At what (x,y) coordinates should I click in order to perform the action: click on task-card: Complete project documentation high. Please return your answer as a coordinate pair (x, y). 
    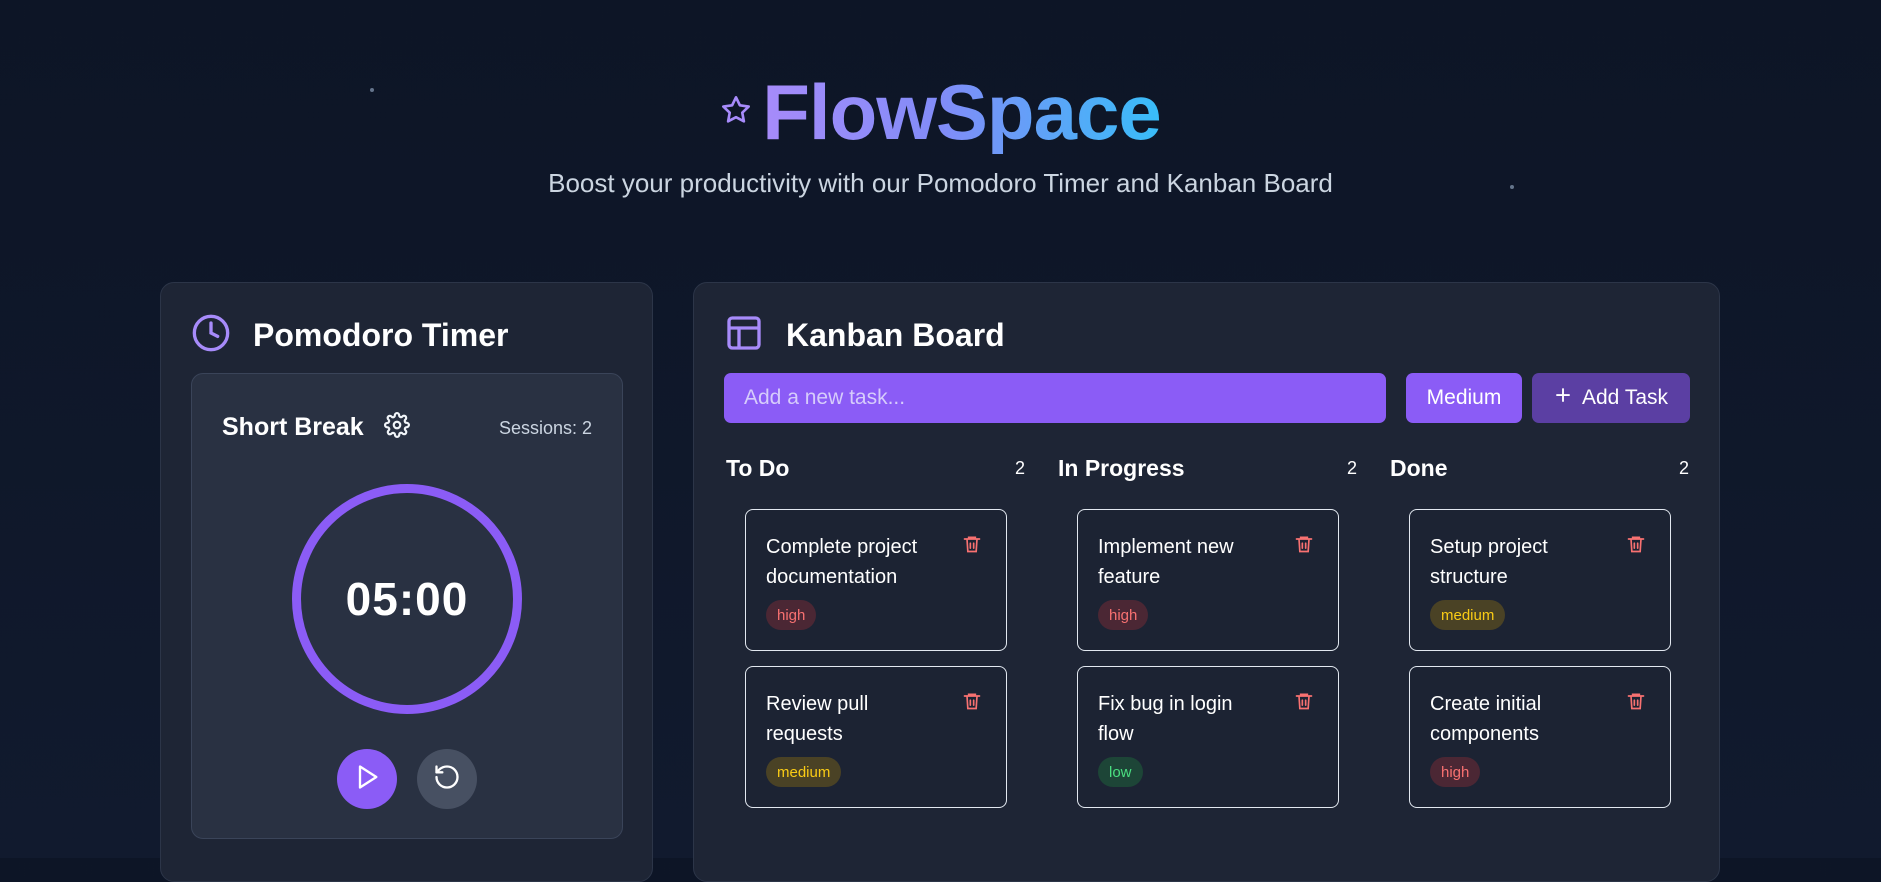
    Looking at the image, I should click on (876, 580).